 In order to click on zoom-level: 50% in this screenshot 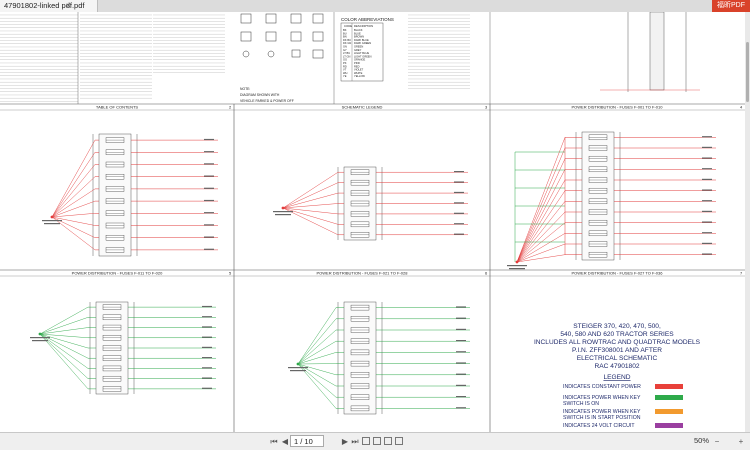, I will do `click(701, 441)`.